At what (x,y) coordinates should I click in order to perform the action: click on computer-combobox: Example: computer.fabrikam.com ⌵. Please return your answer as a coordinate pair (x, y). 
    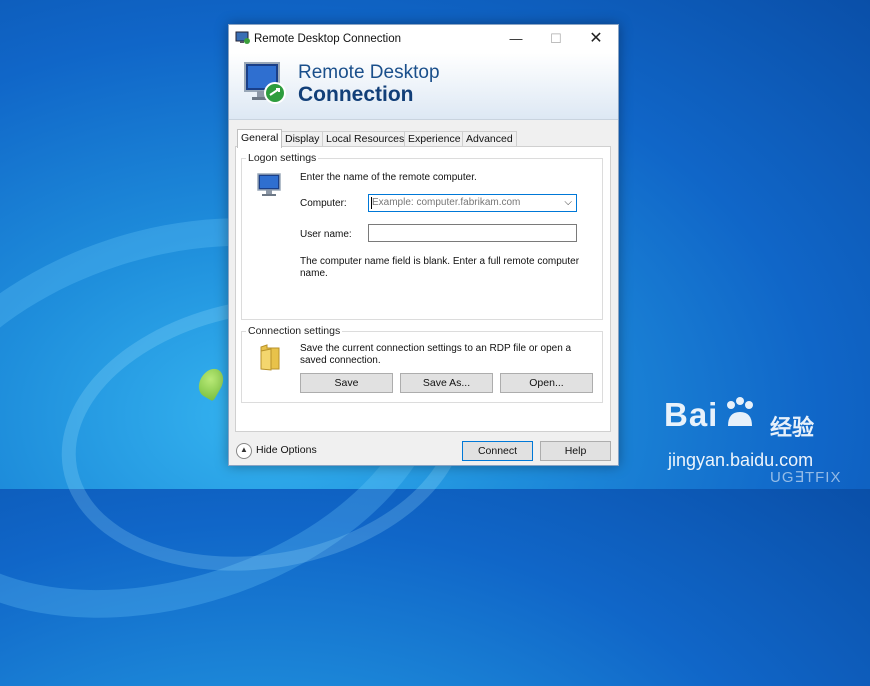
    Looking at the image, I should click on (472, 203).